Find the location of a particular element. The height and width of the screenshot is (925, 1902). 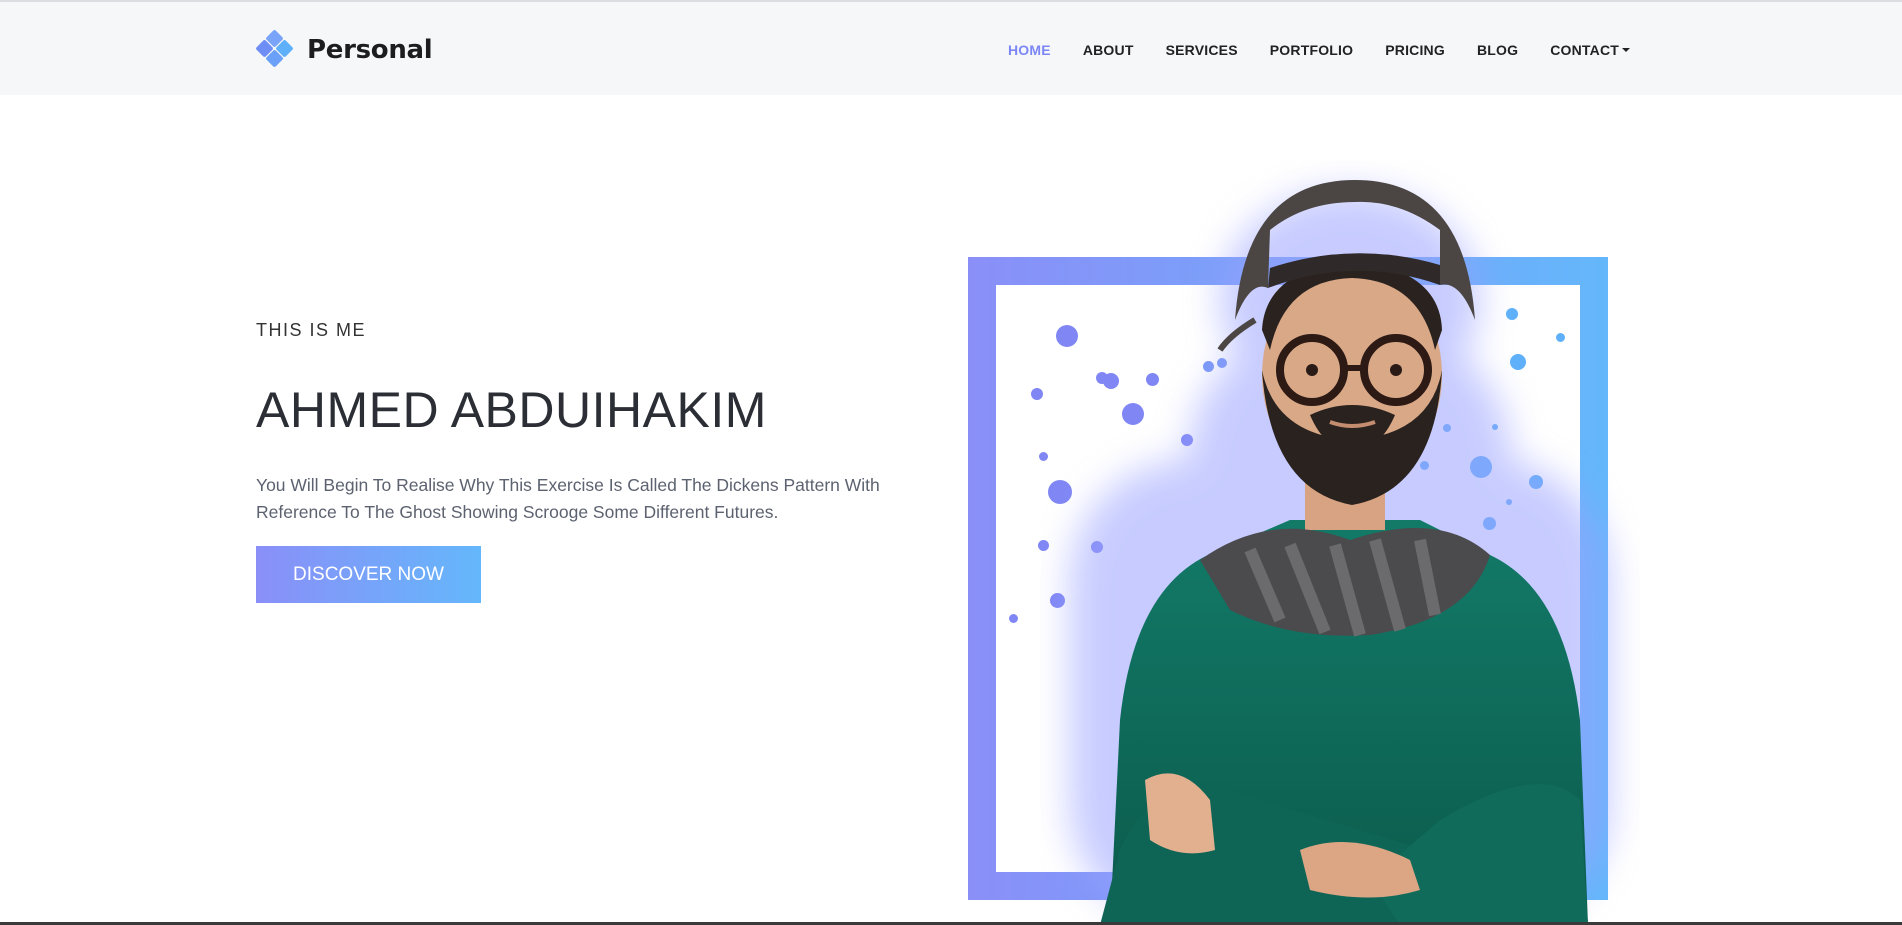

hero-title: AHMED ABDUIHAKIM is located at coordinates (511, 410).